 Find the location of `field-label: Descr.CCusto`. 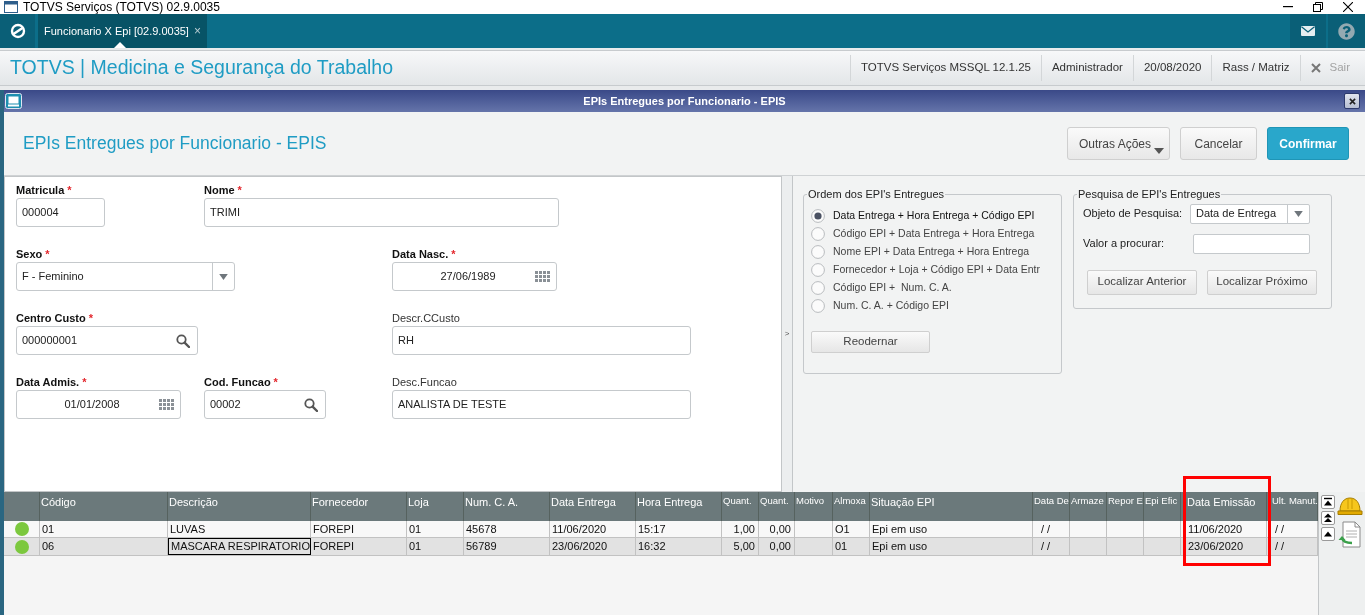

field-label: Descr.CCusto is located at coordinates (426, 318).